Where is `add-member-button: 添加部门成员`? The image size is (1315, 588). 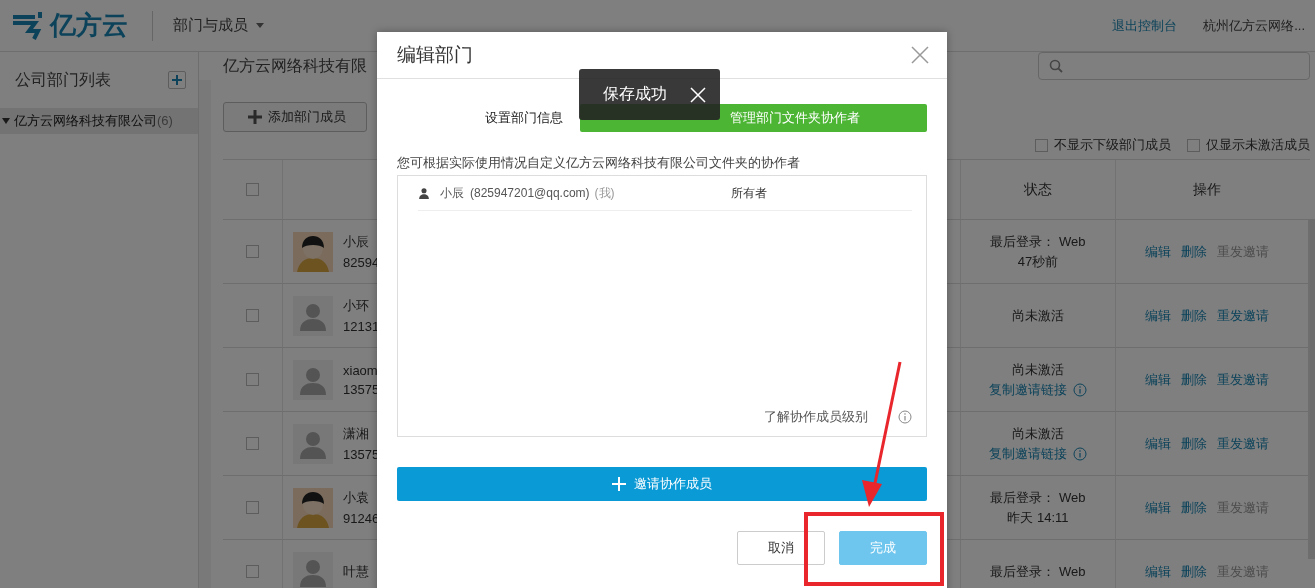
add-member-button: 添加部门成员 is located at coordinates (295, 117).